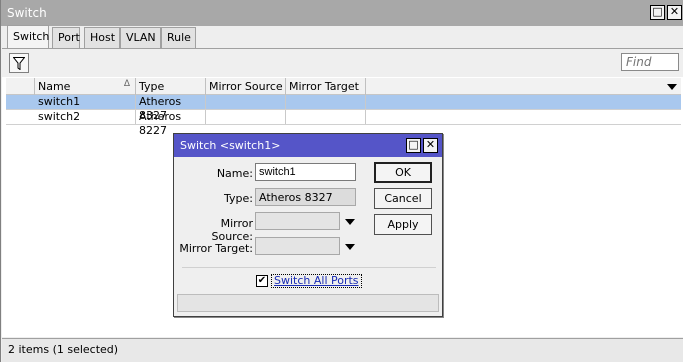 The width and height of the screenshot is (683, 362). I want to click on tab-rule: Rule, so click(178, 37).